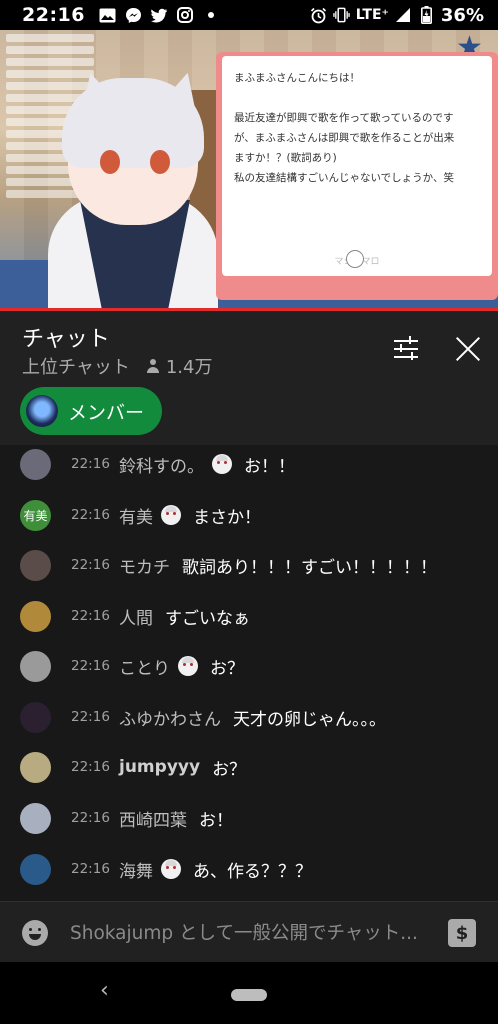 Image resolution: width=498 pixels, height=1024 pixels. I want to click on instagram-icon, so click(185, 15).